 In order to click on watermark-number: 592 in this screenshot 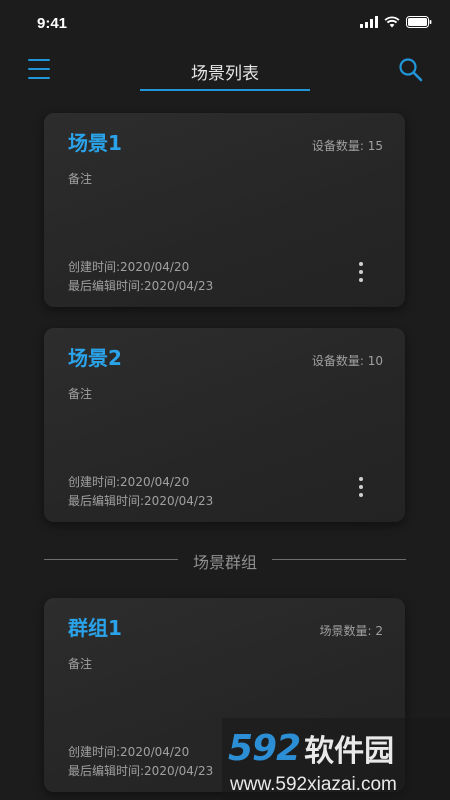, I will do `click(264, 748)`.